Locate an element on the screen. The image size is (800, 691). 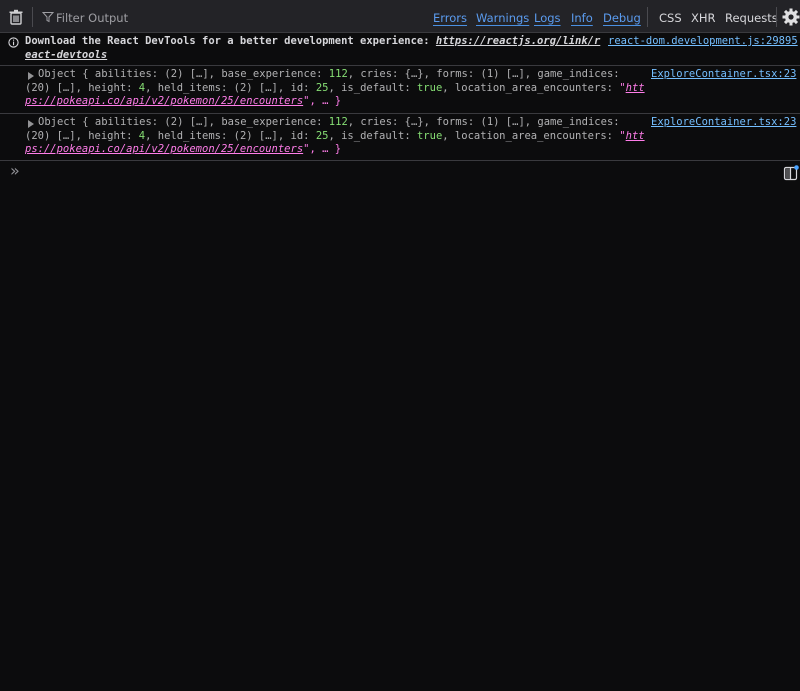
gear-icon is located at coordinates (791, 17).